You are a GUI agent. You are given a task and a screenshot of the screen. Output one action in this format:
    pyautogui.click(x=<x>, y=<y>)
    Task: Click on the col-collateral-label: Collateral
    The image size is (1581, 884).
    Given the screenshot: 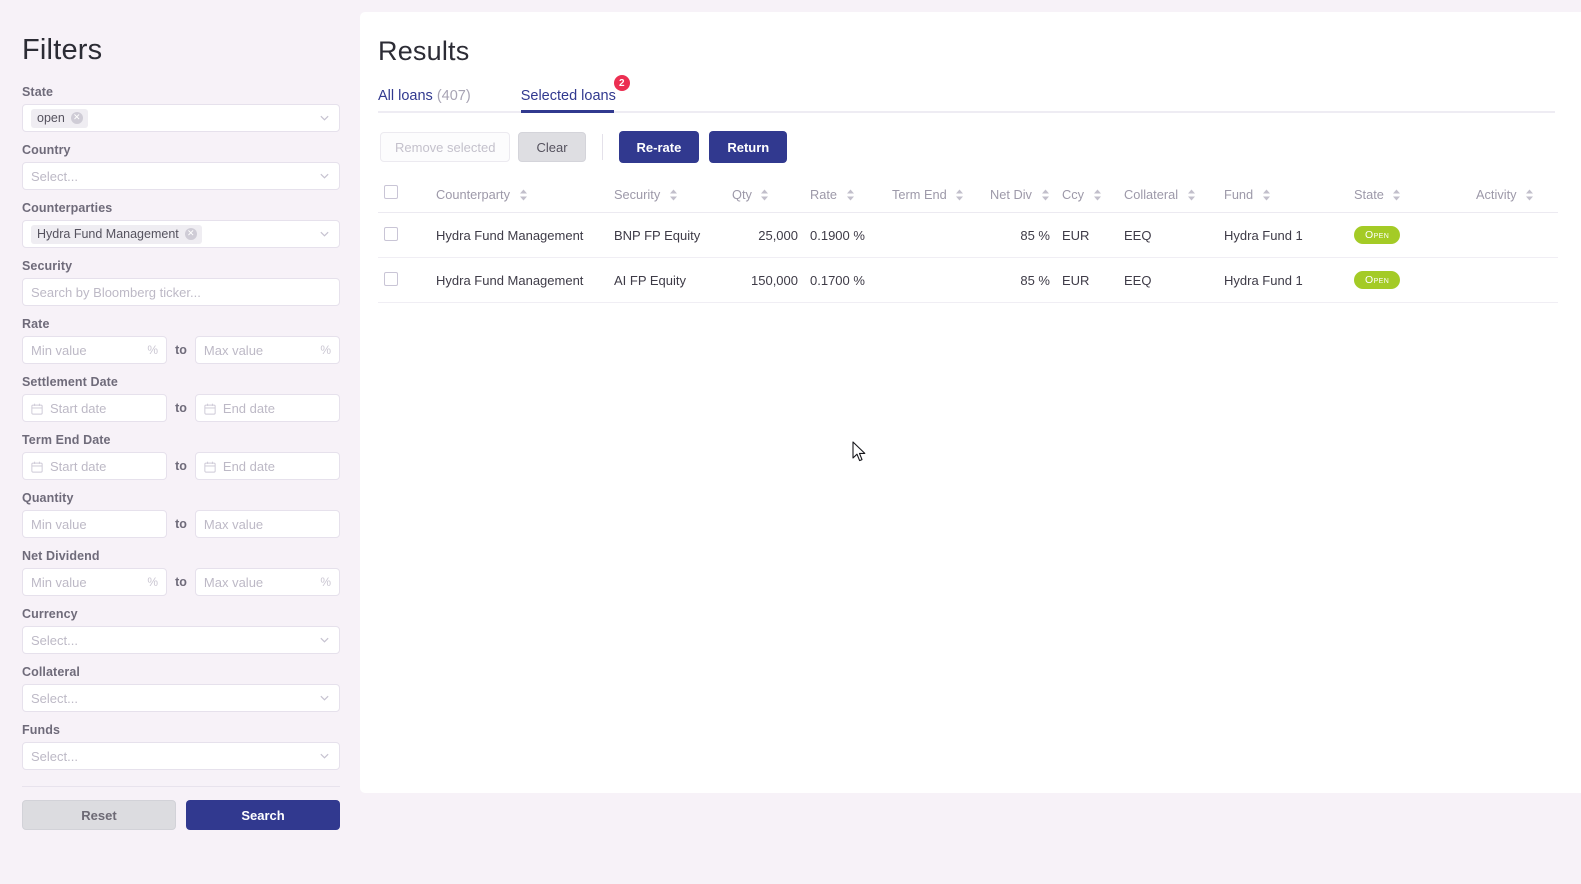 What is the action you would take?
    pyautogui.click(x=1151, y=194)
    